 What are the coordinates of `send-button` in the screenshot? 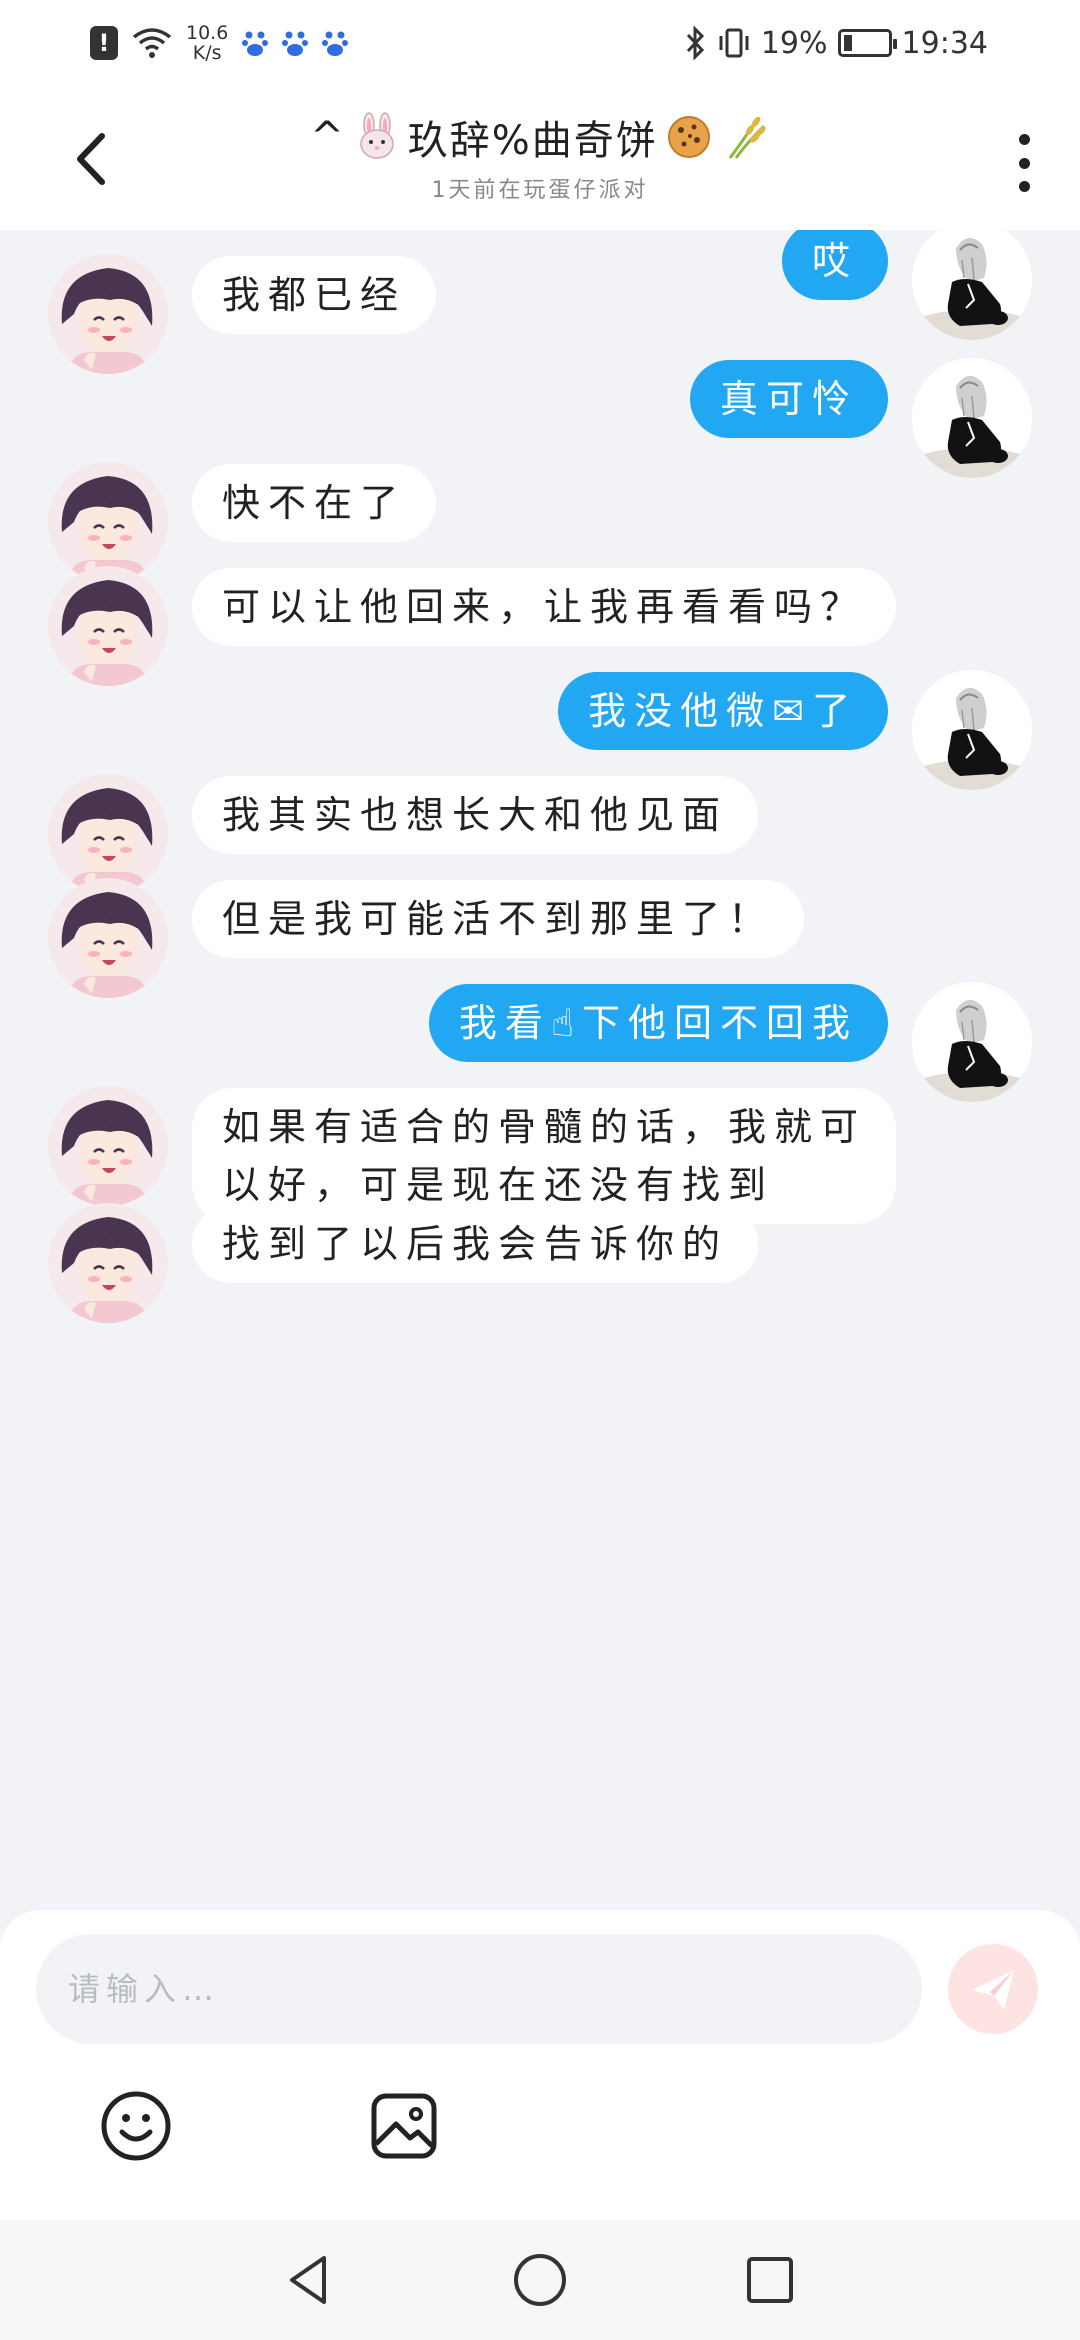 It's located at (993, 1989).